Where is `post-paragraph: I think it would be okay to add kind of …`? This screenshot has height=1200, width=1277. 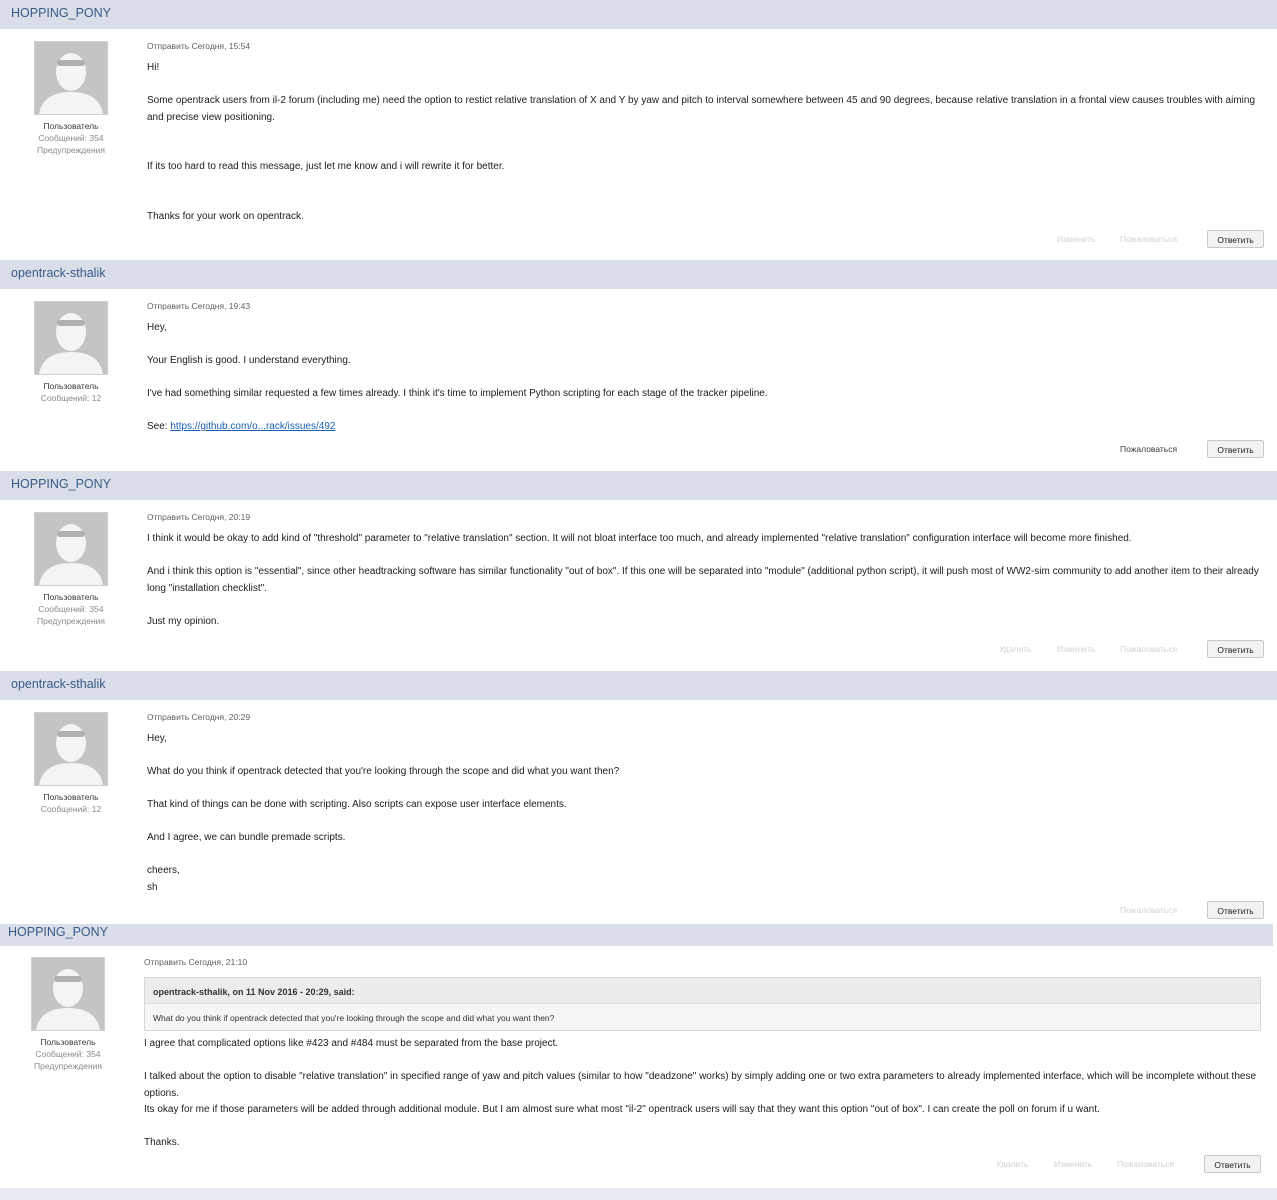
post-paragraph: I think it would be okay to add kind of … is located at coordinates (639, 538).